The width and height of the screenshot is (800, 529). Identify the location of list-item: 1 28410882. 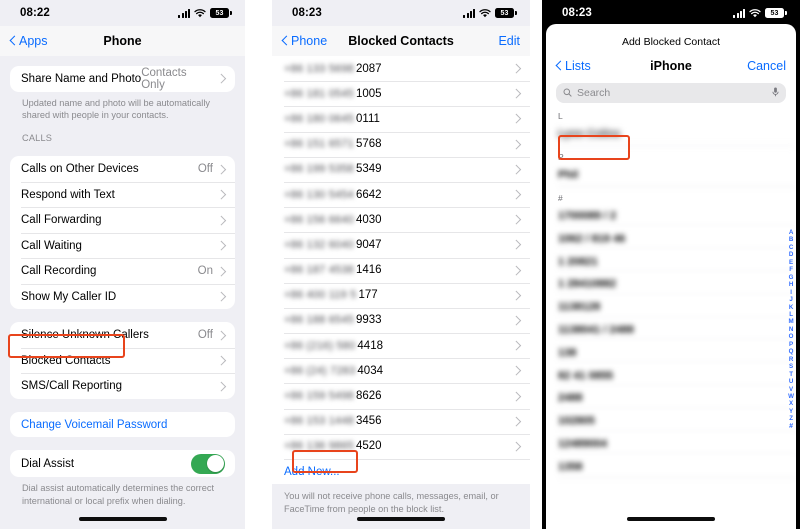
(671, 284).